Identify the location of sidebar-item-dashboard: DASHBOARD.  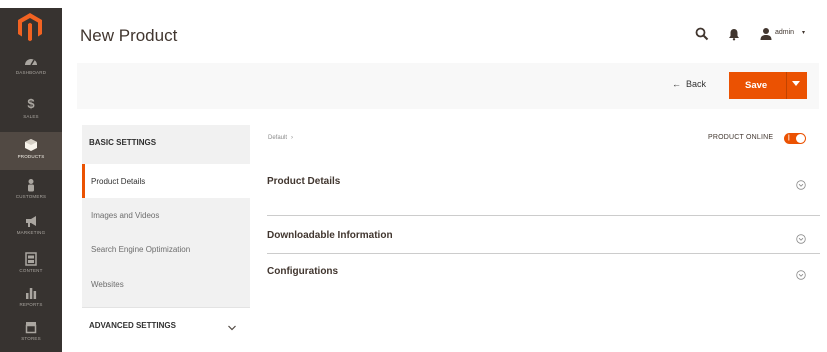
(31, 67).